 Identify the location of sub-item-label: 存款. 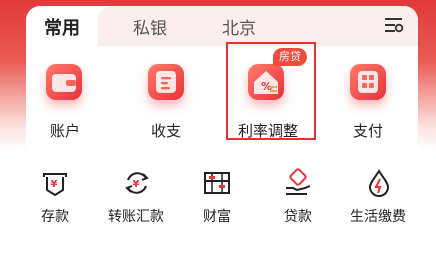
(55, 217).